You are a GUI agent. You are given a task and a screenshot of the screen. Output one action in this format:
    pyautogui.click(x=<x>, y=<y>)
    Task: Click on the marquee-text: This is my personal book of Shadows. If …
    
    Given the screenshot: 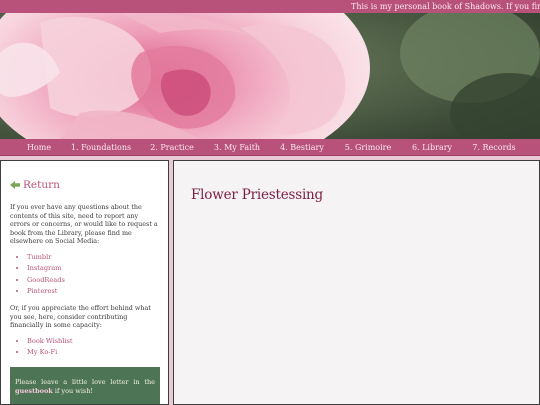 What is the action you would take?
    pyautogui.click(x=445, y=6)
    